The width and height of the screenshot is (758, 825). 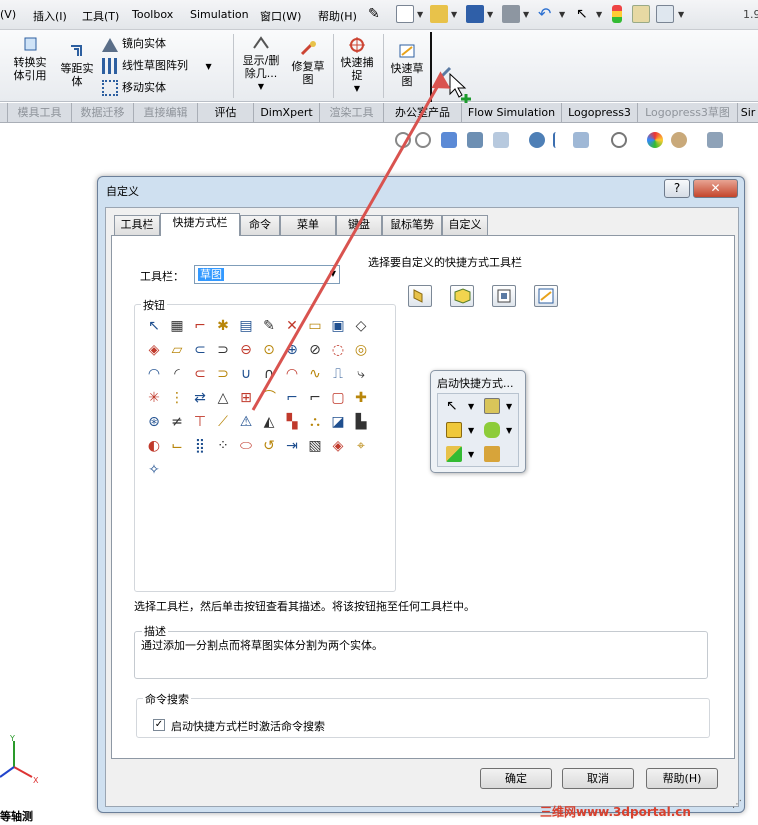 What do you see at coordinates (246, 446) in the screenshot?
I see `sketch-tool-icon: ⬭` at bounding box center [246, 446].